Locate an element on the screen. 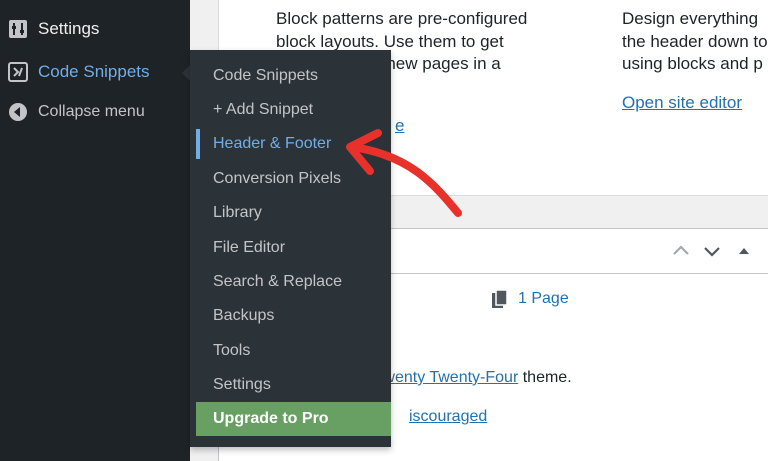 Image resolution: width=768 pixels, height=461 pixels. sidebar-item-label: Collapse menu is located at coordinates (91, 111).